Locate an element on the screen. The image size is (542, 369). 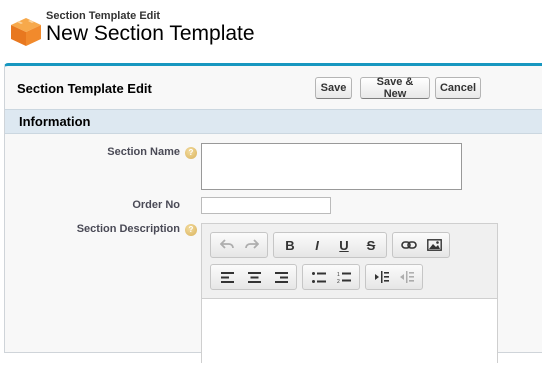
link-icon is located at coordinates (409, 245).